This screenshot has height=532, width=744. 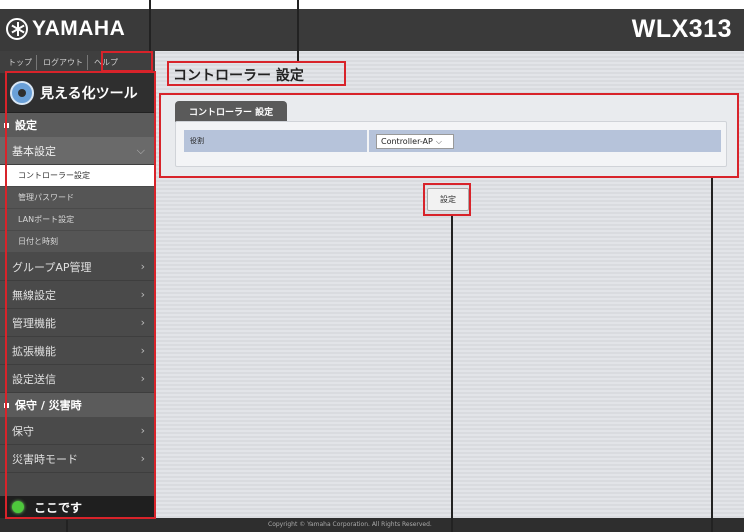 I want to click on settings-section-header: 設定, so click(x=77, y=125).